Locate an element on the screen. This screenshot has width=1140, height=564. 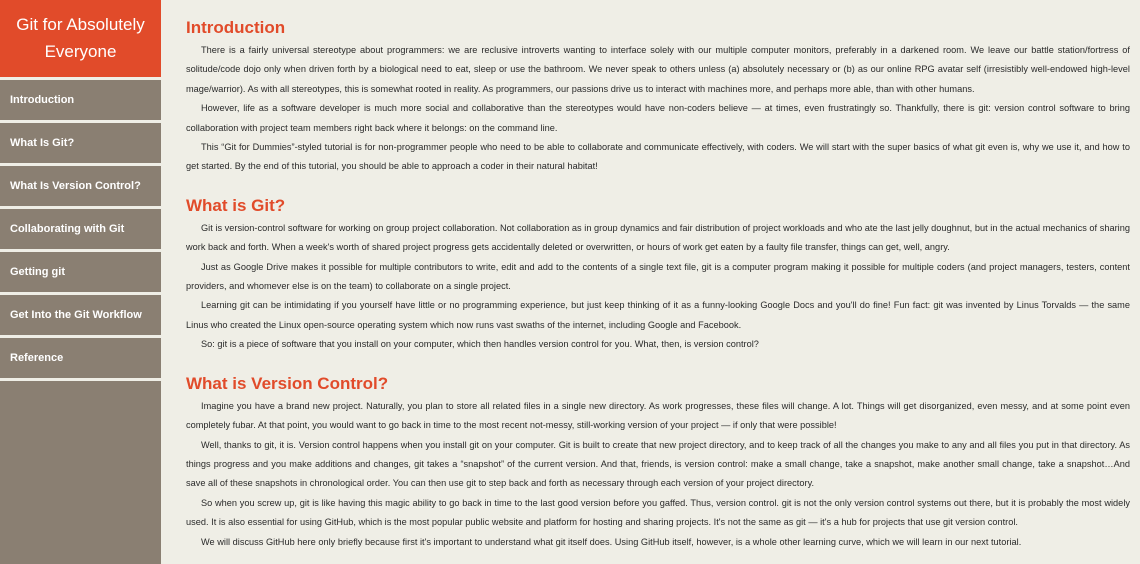
sidebar-item-reference: Reference is located at coordinates (80, 359).